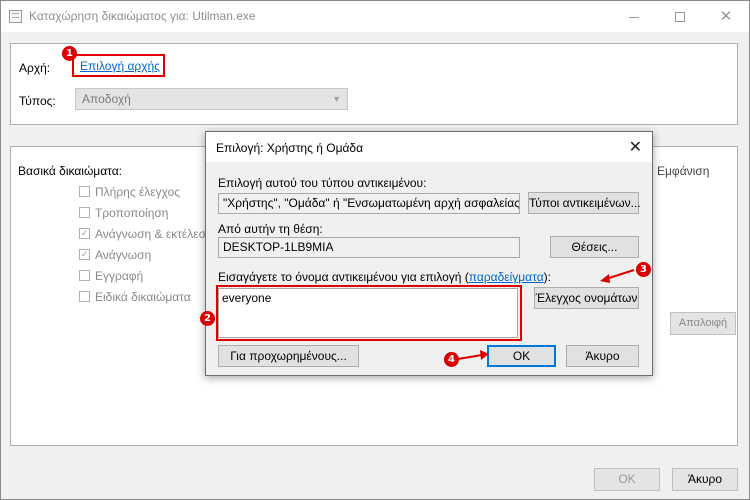 The width and height of the screenshot is (750, 500). I want to click on type-select: Αποδοχή ▼, so click(211, 99).